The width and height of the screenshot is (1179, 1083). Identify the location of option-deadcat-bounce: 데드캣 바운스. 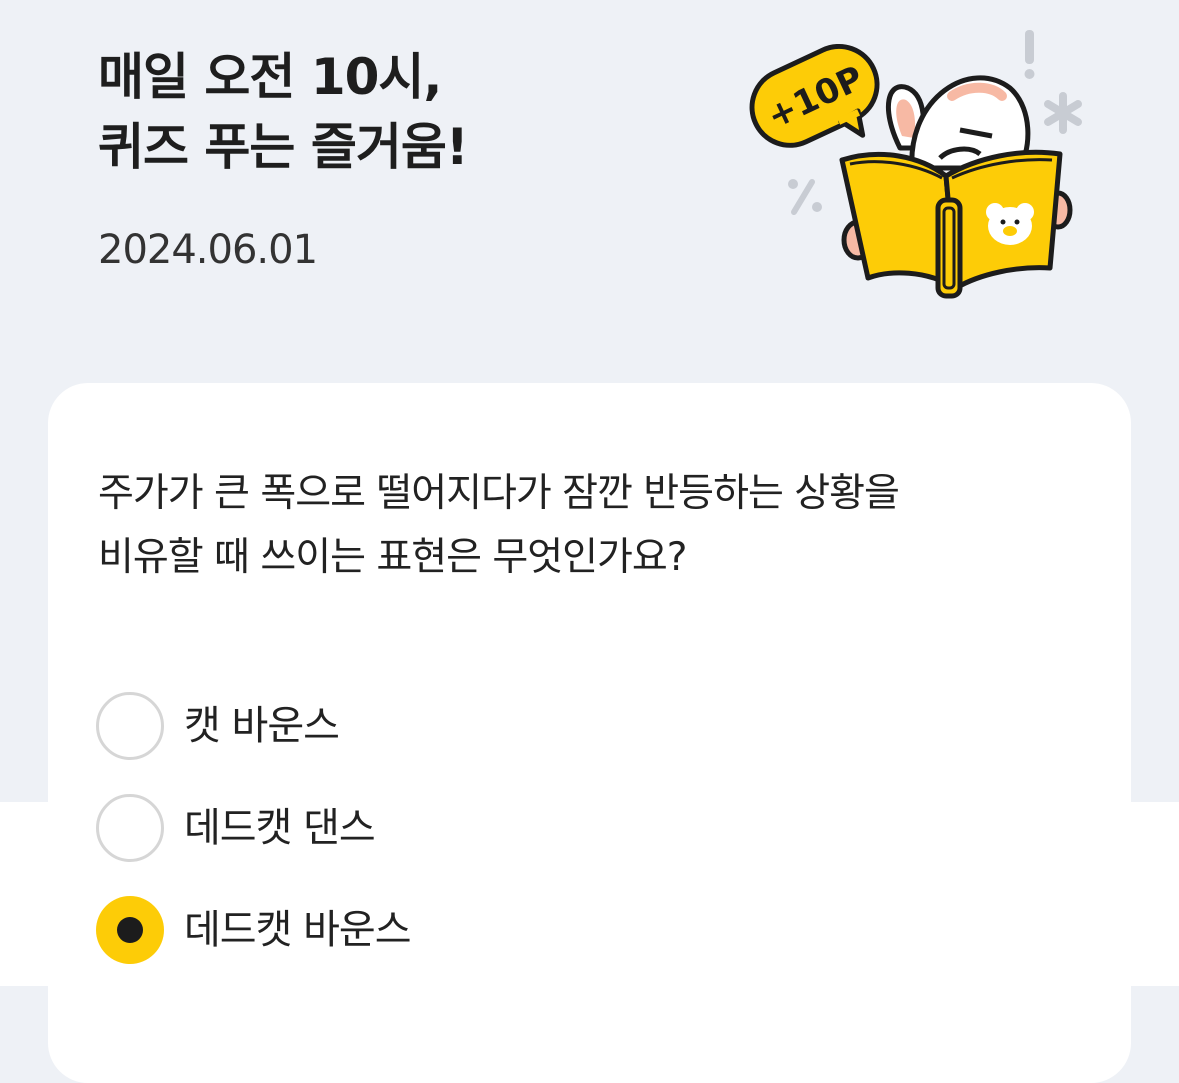
(254, 930).